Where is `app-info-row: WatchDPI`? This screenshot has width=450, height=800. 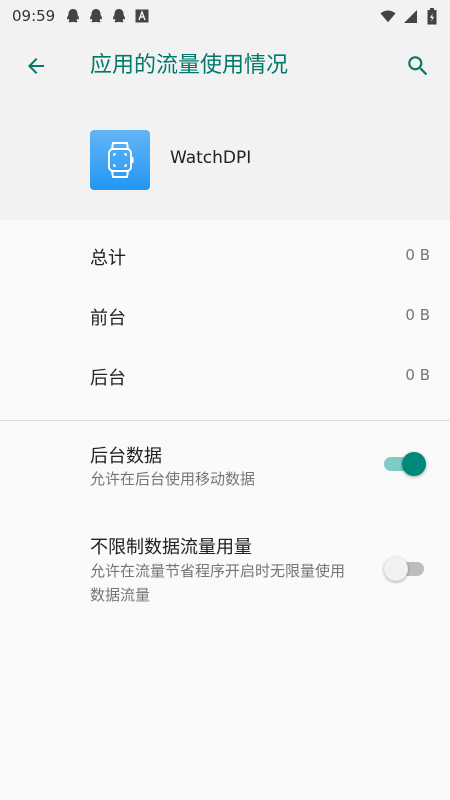
app-info-row: WatchDPI is located at coordinates (225, 160).